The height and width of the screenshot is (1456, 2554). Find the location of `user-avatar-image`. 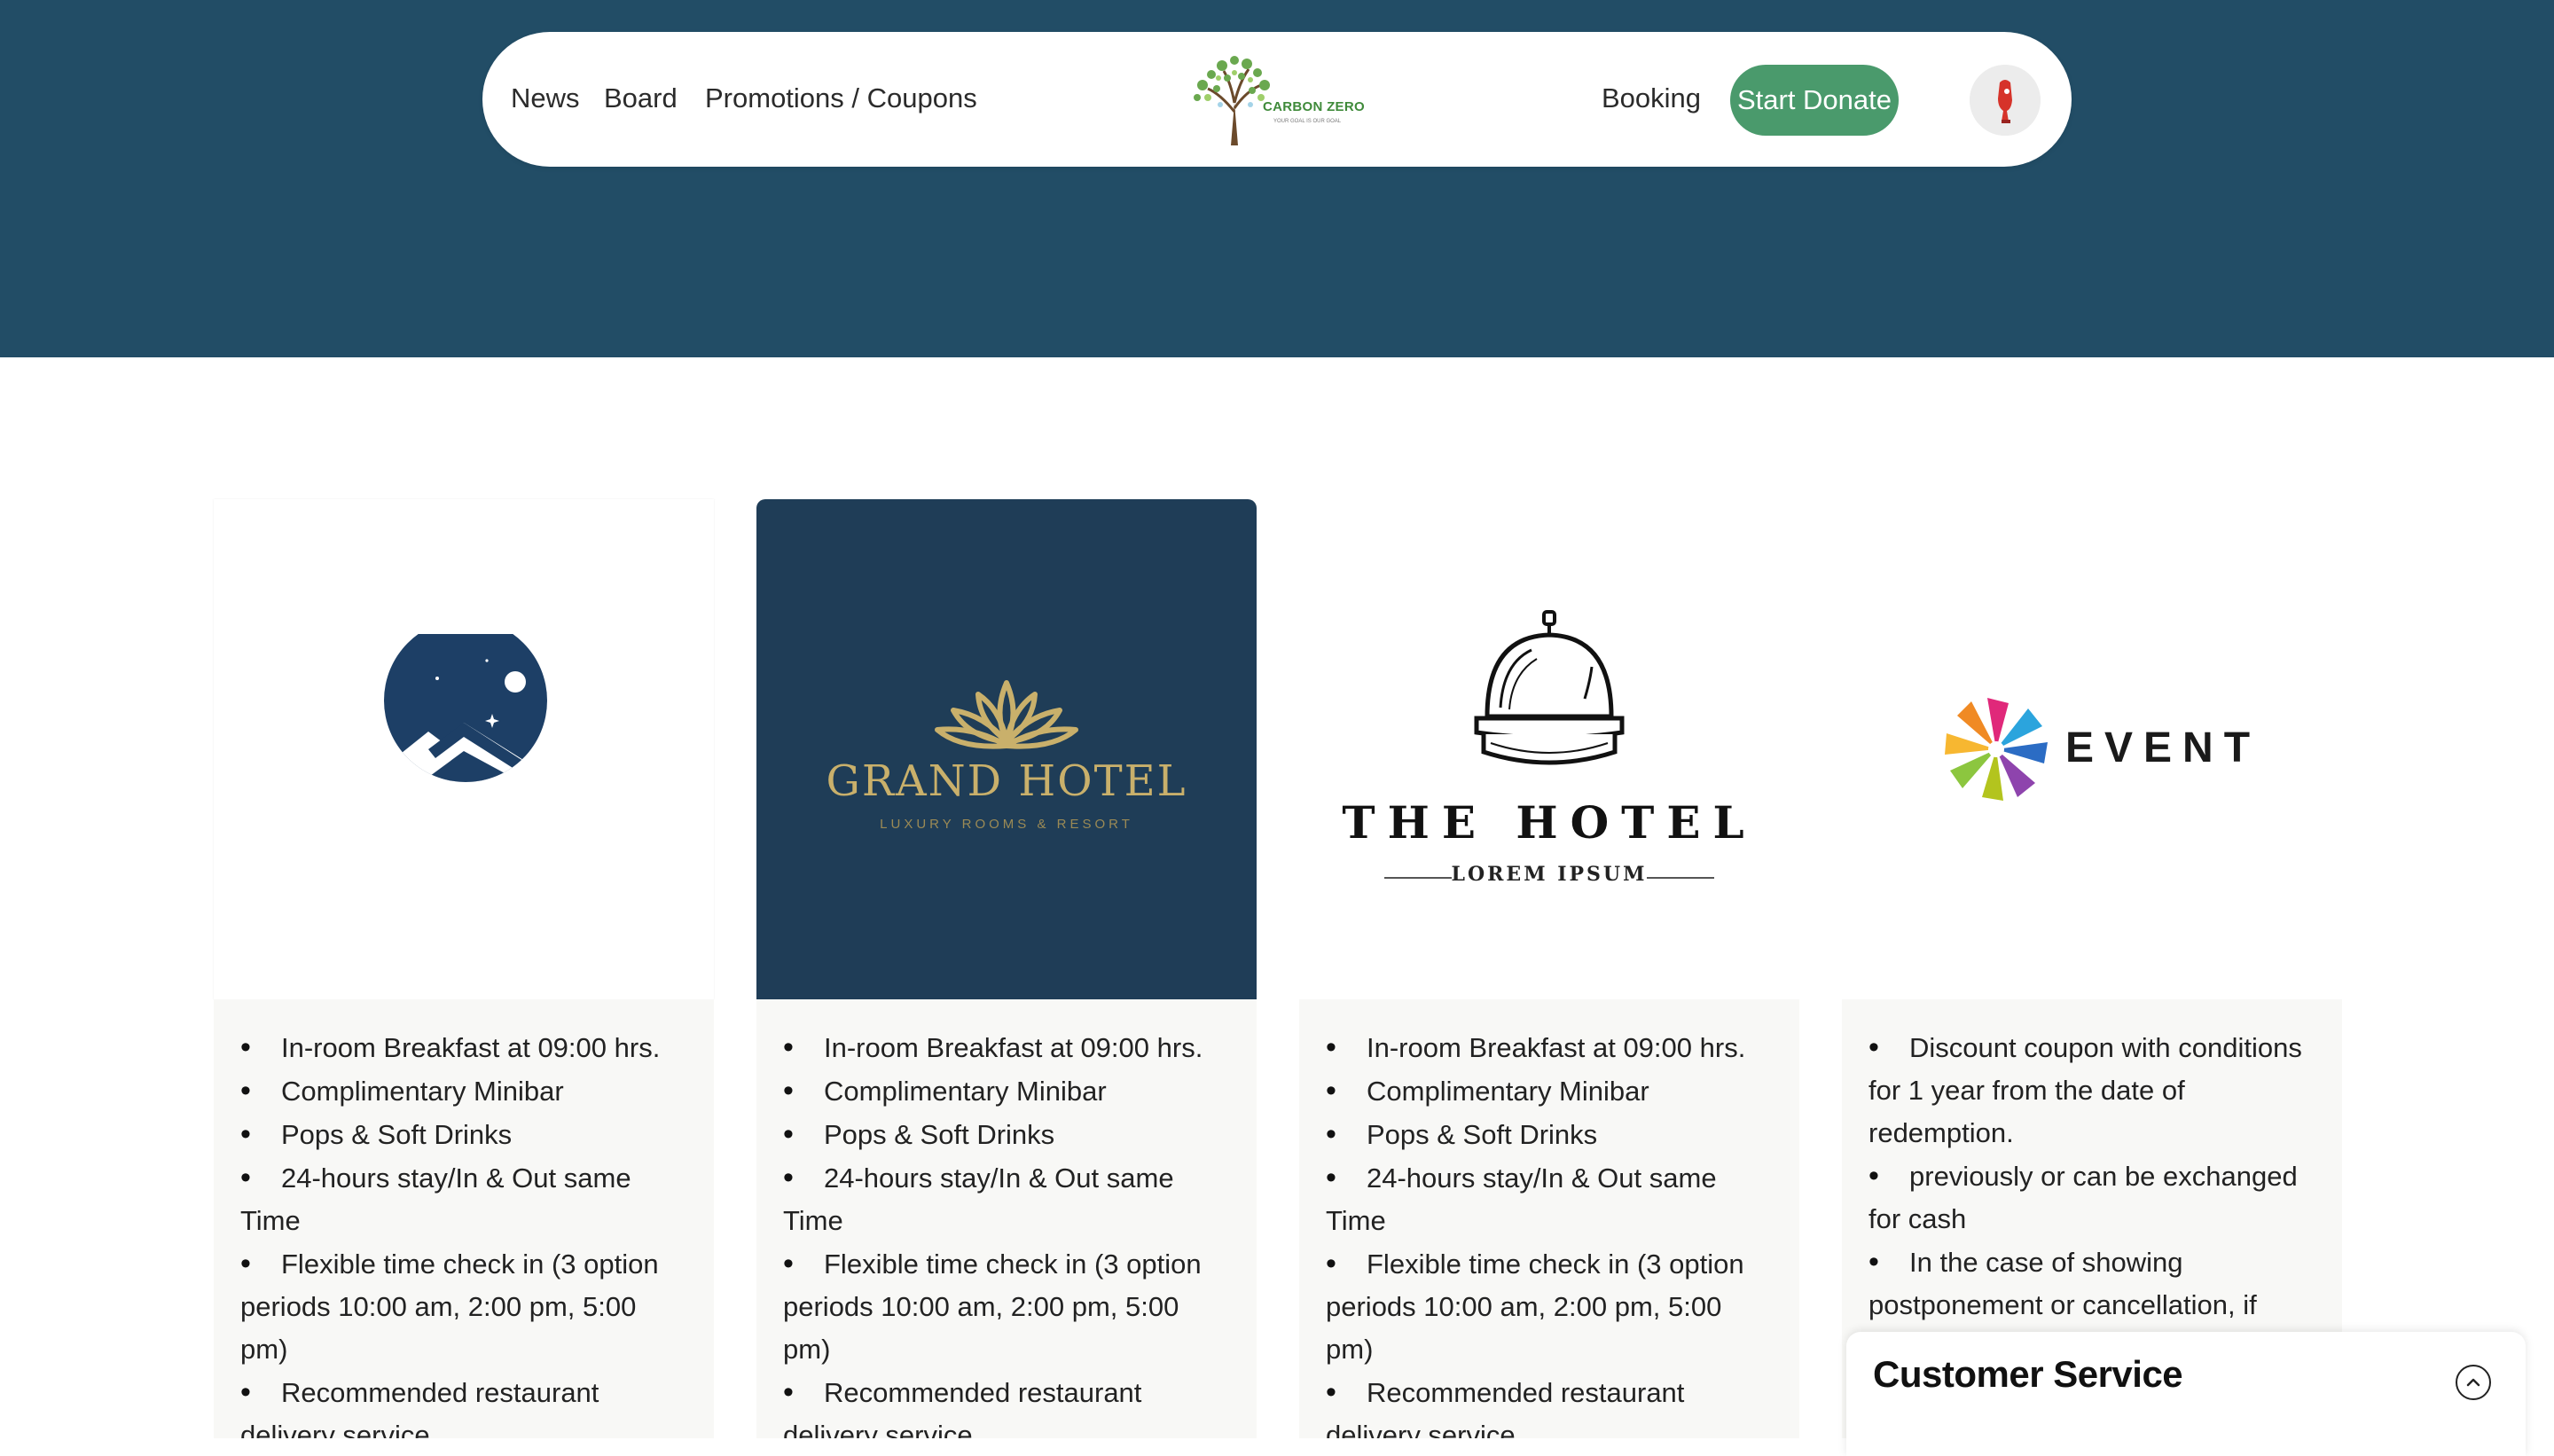

user-avatar-image is located at coordinates (2005, 100).